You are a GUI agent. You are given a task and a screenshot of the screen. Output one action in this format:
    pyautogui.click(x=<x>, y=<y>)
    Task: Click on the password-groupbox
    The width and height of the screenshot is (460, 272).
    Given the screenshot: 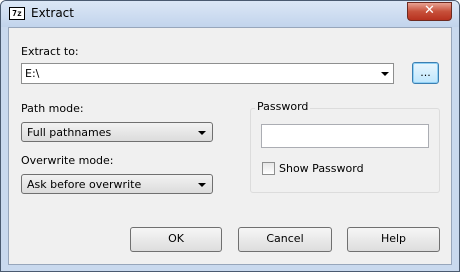 What is the action you would take?
    pyautogui.click(x=345, y=150)
    